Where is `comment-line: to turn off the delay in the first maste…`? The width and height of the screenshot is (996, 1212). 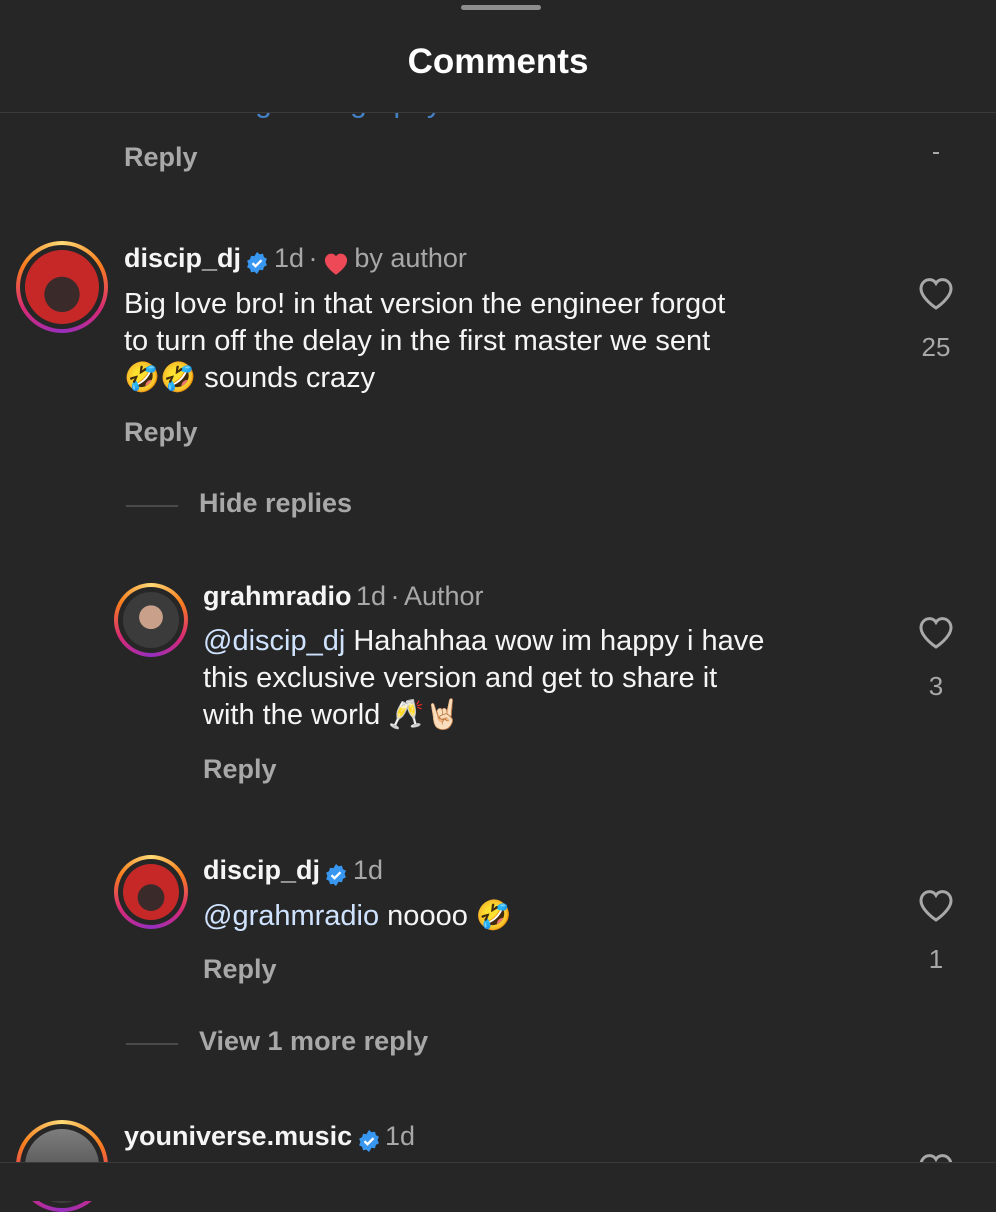
comment-line: to turn off the delay in the first maste… is located at coordinates (417, 341).